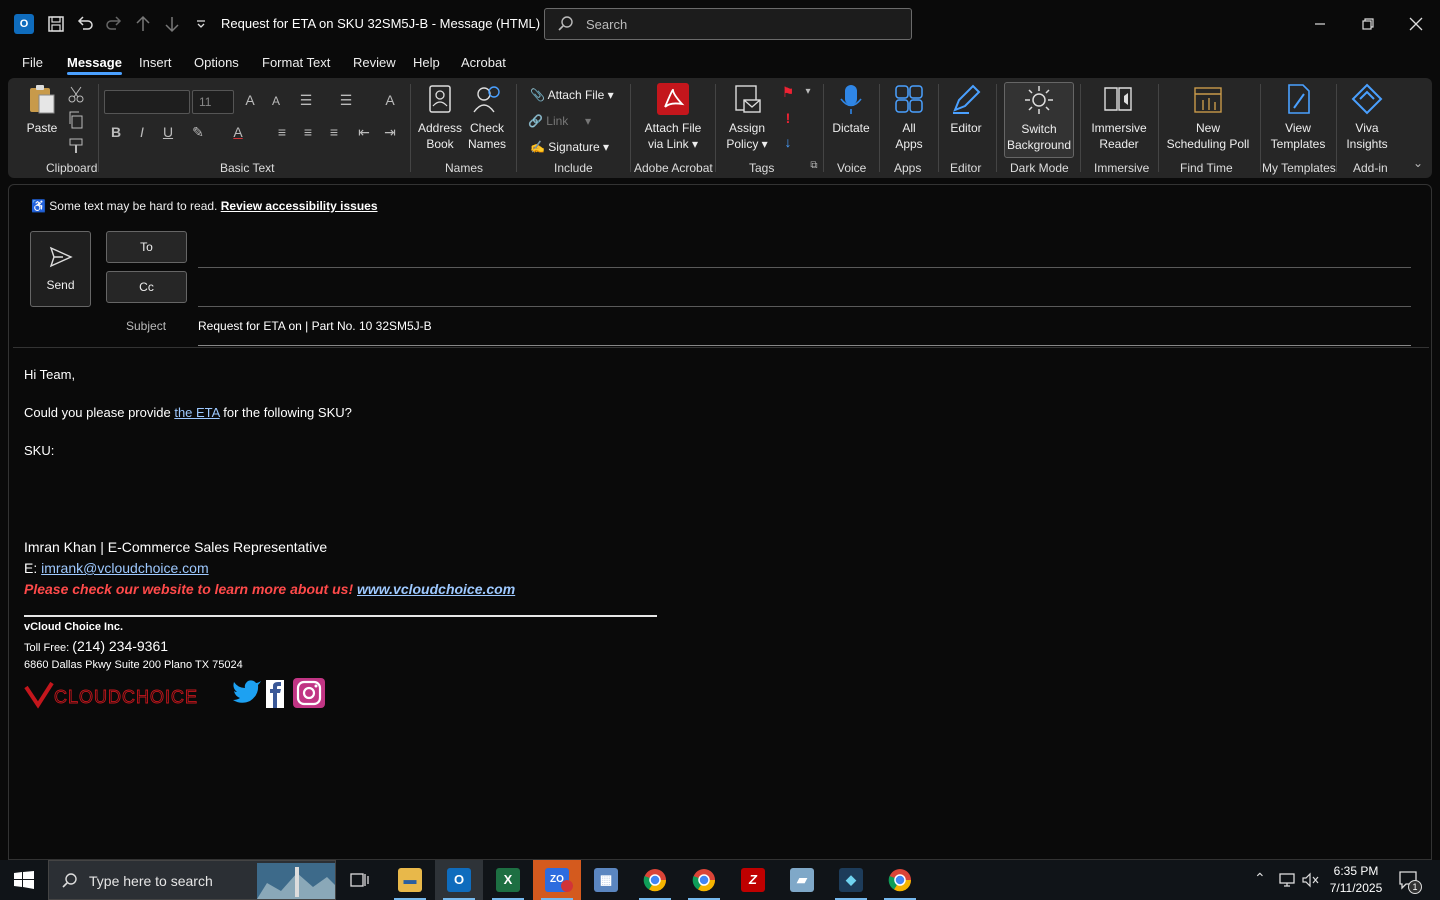 Image resolution: width=1440 pixels, height=900 pixels. Describe the element at coordinates (238, 132) in the screenshot. I see `font-color-icon: A` at that location.